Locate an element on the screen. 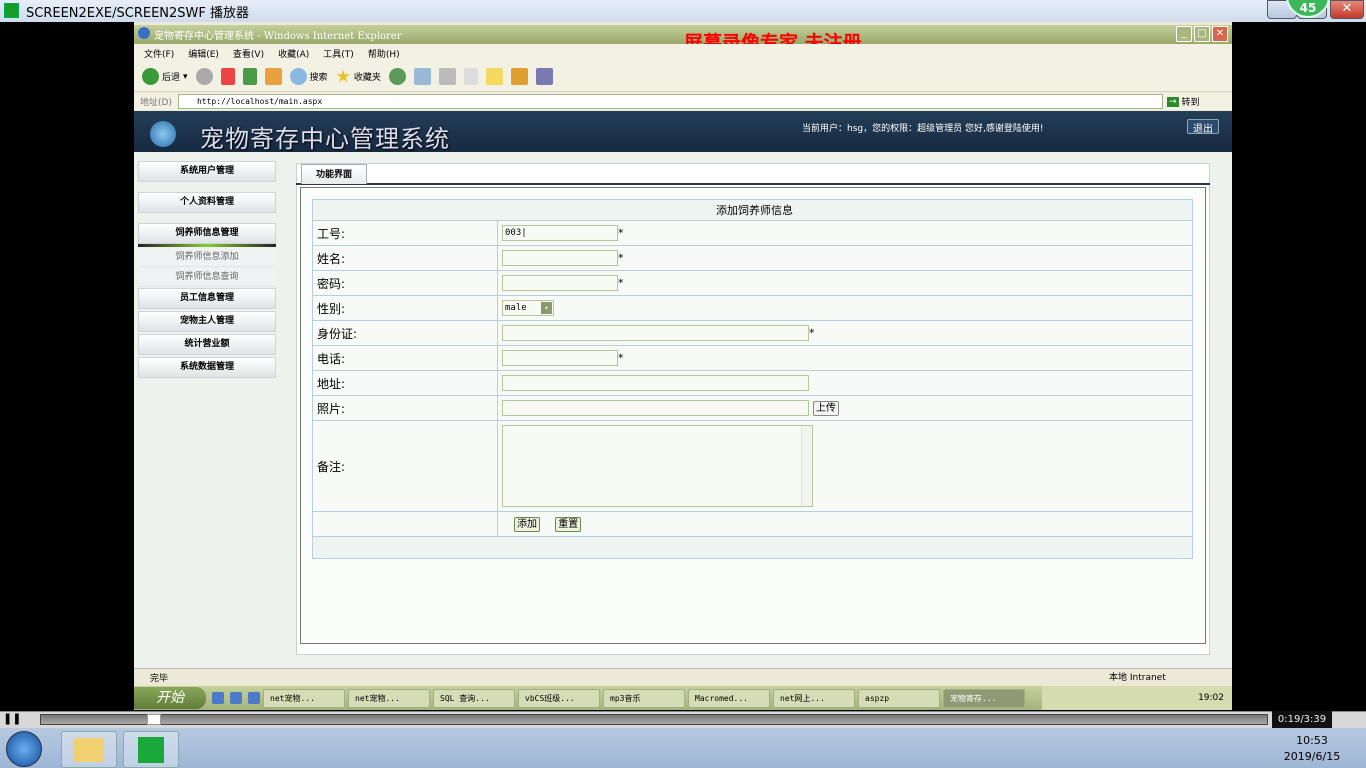 The width and height of the screenshot is (1366, 768). sidebar-item-data: 系统数据管理 is located at coordinates (207, 367).